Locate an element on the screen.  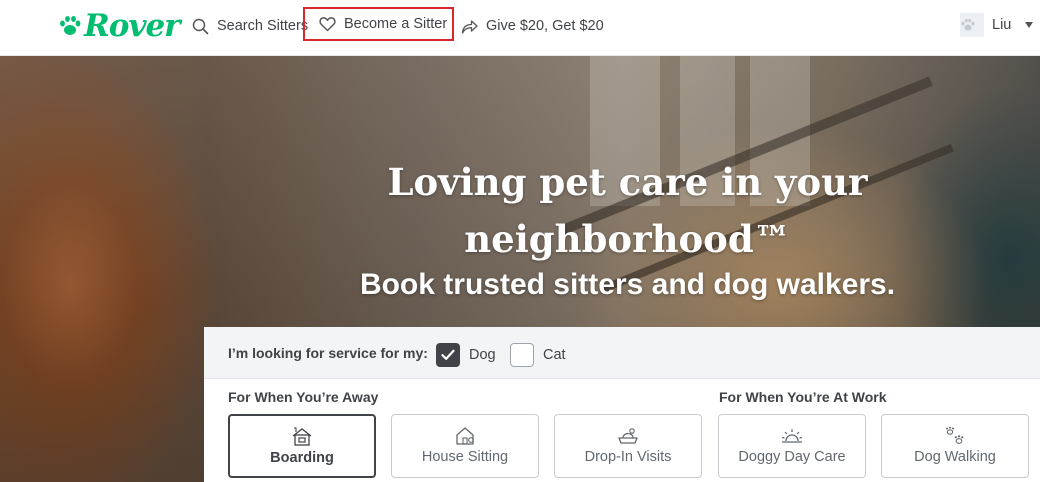
search-sitters-label: Search Sitters is located at coordinates (263, 26).